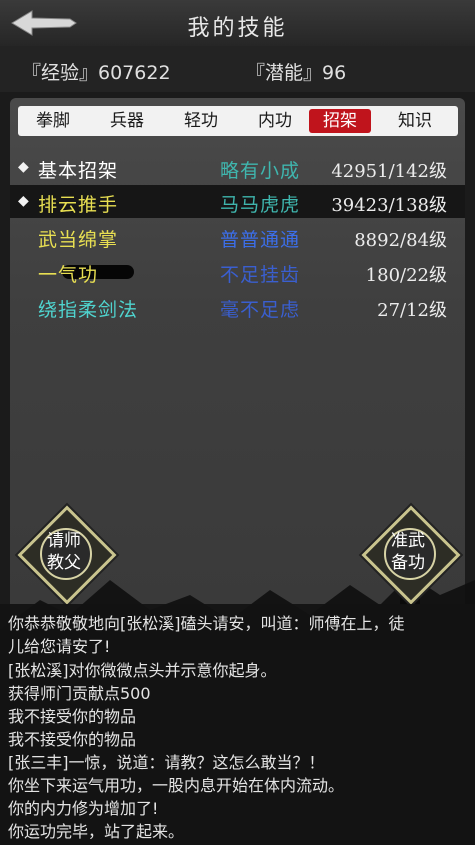 Image resolution: width=475 pixels, height=845 pixels. What do you see at coordinates (415, 121) in the screenshot?
I see `tab-knowledge: 知识` at bounding box center [415, 121].